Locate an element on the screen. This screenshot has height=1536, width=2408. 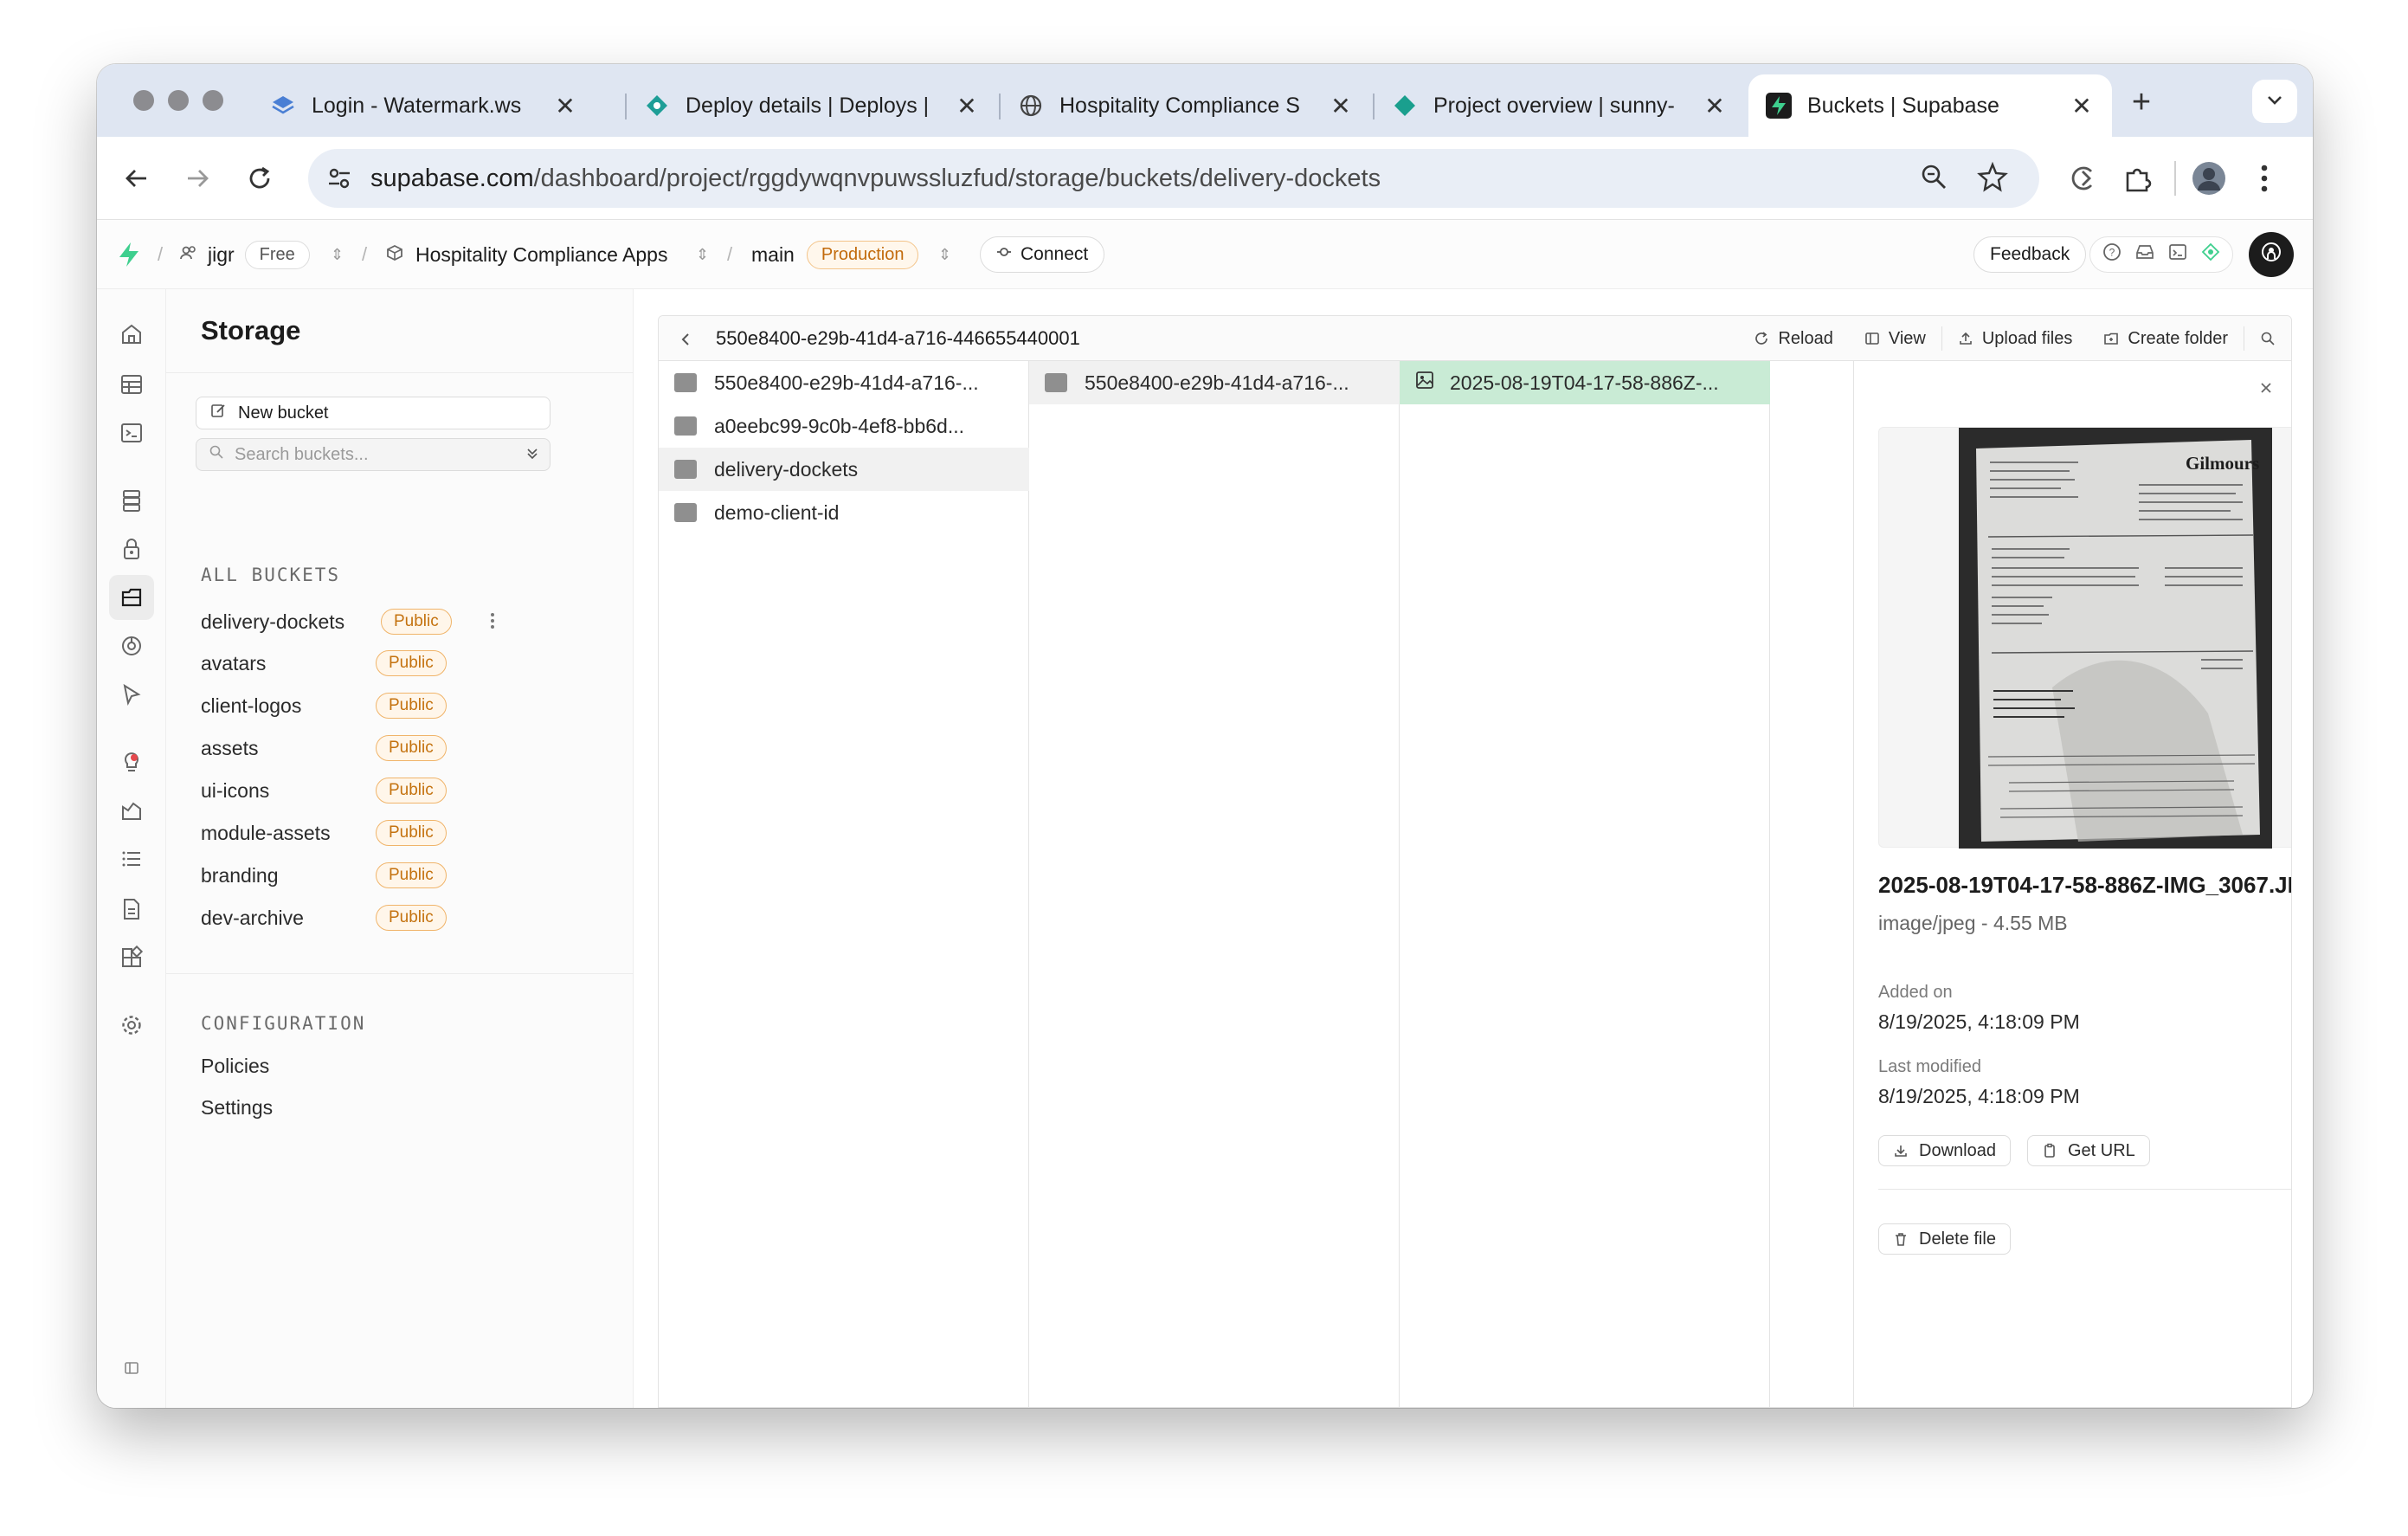
connect-button: Connect is located at coordinates (1042, 254).